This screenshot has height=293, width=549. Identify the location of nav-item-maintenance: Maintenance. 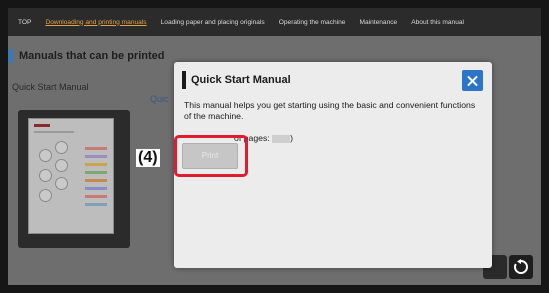
(378, 22).